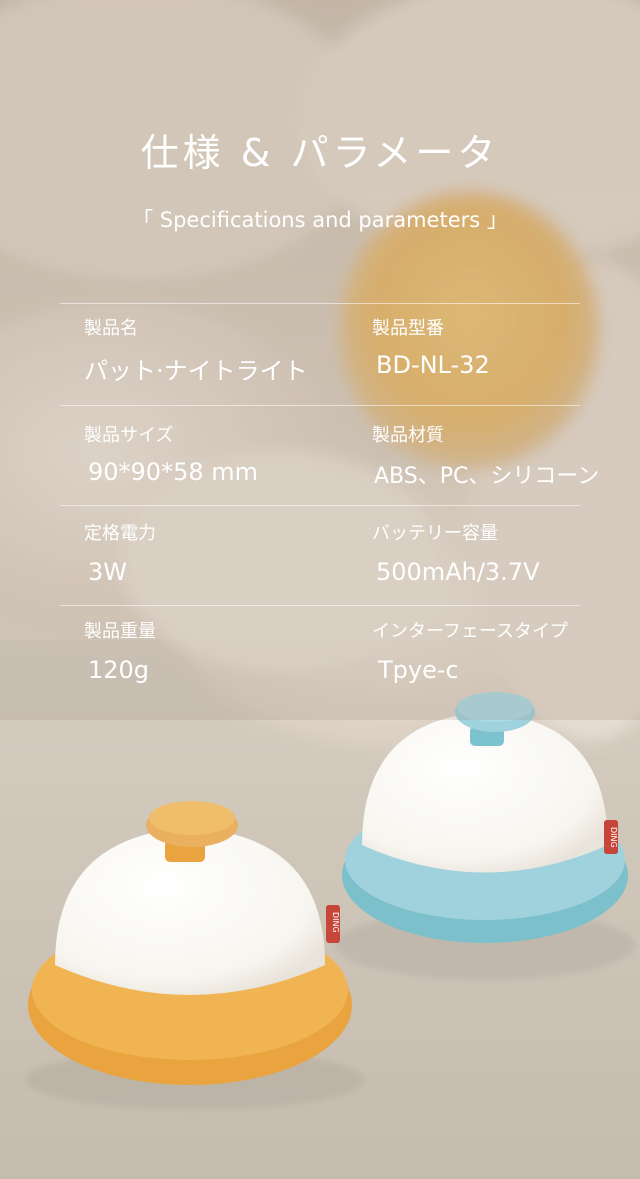 The height and width of the screenshot is (1179, 640). What do you see at coordinates (120, 631) in the screenshot?
I see `spec-label-weight: 製品重量` at bounding box center [120, 631].